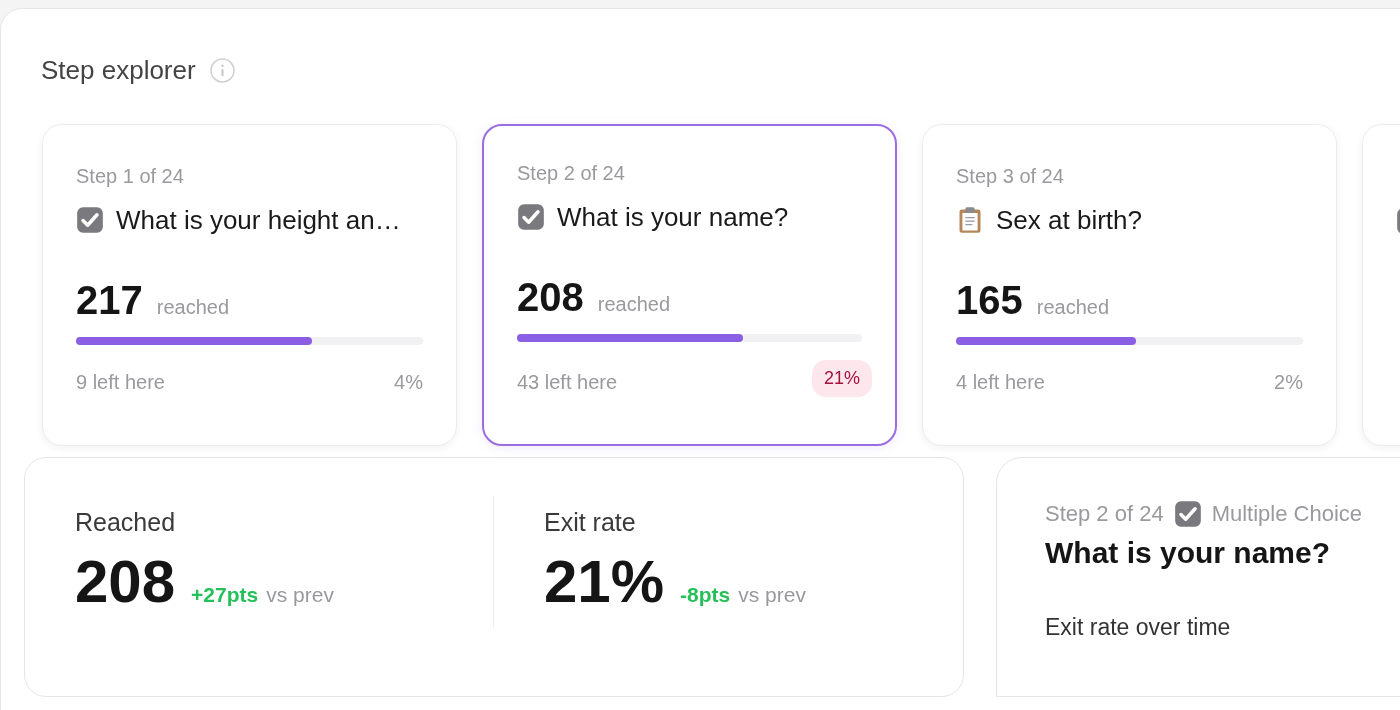 The width and height of the screenshot is (1400, 710). What do you see at coordinates (604, 581) in the screenshot?
I see `stat-value: 21%` at bounding box center [604, 581].